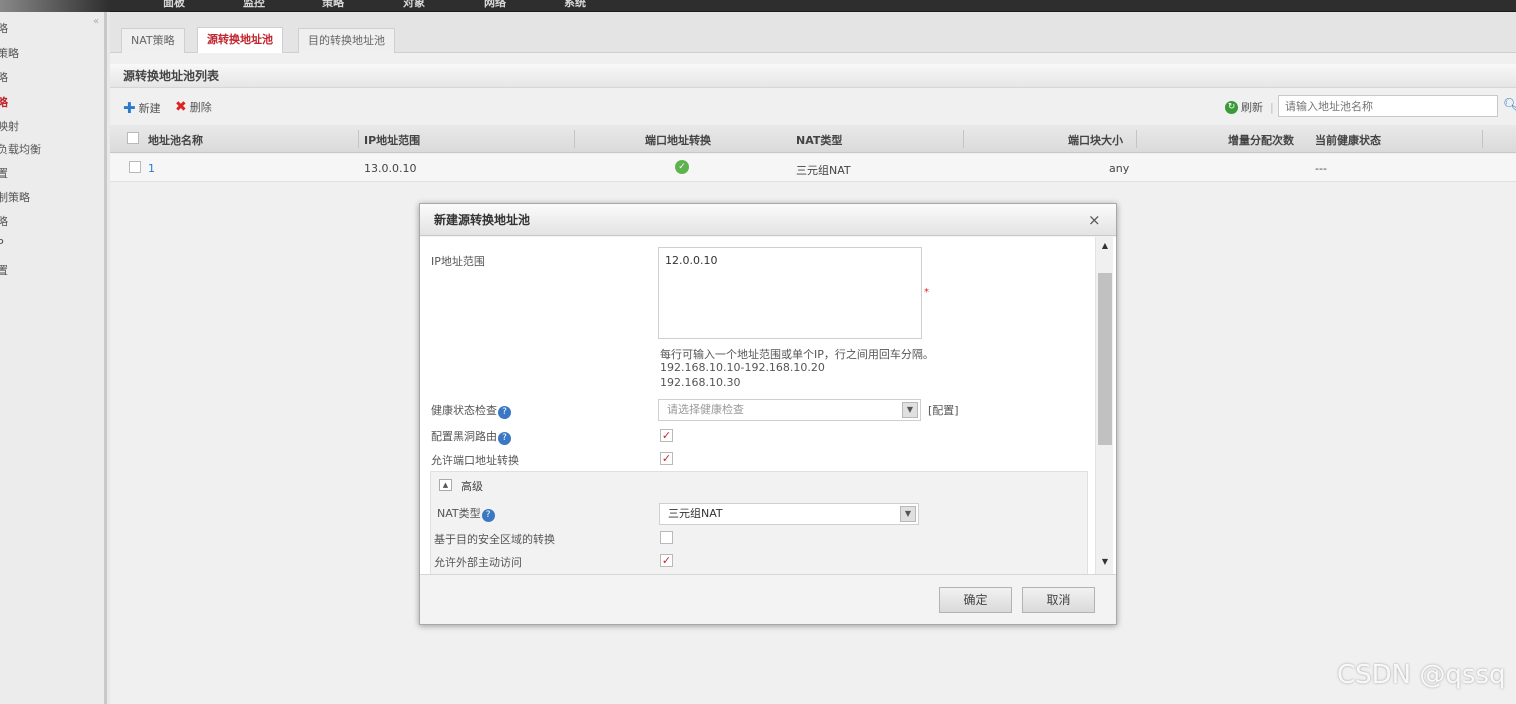 The height and width of the screenshot is (704, 1516). I want to click on column-header-port-nat: 端口地址转换, so click(678, 140).